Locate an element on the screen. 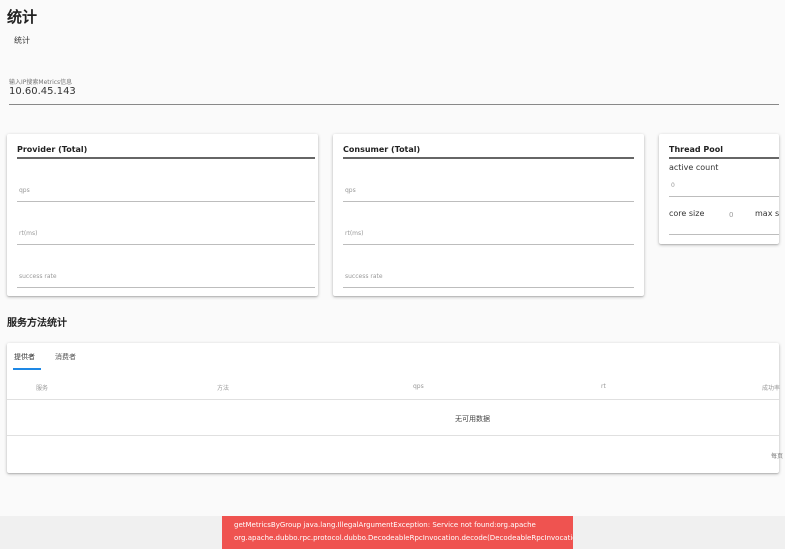  consumer-qps-field: qps is located at coordinates (488, 194).